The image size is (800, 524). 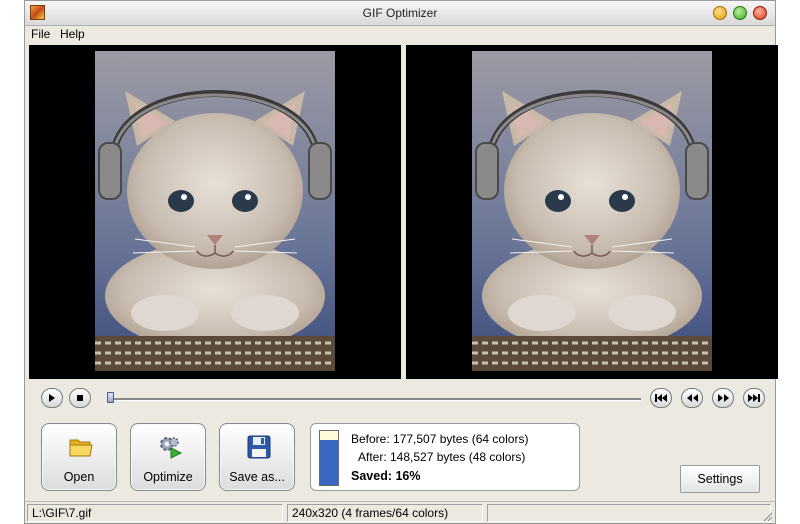 I want to click on previous-frame-icon, so click(x=692, y=398).